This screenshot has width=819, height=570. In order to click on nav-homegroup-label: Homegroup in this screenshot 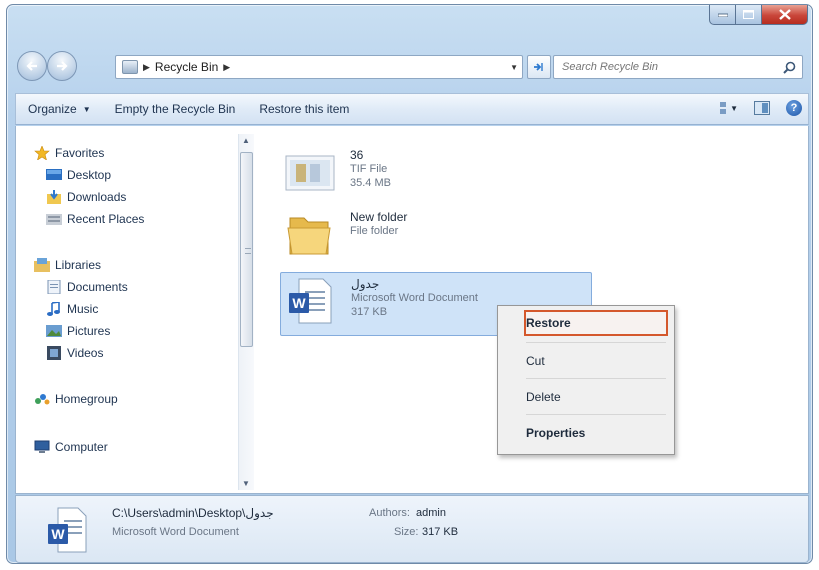, I will do `click(86, 399)`.